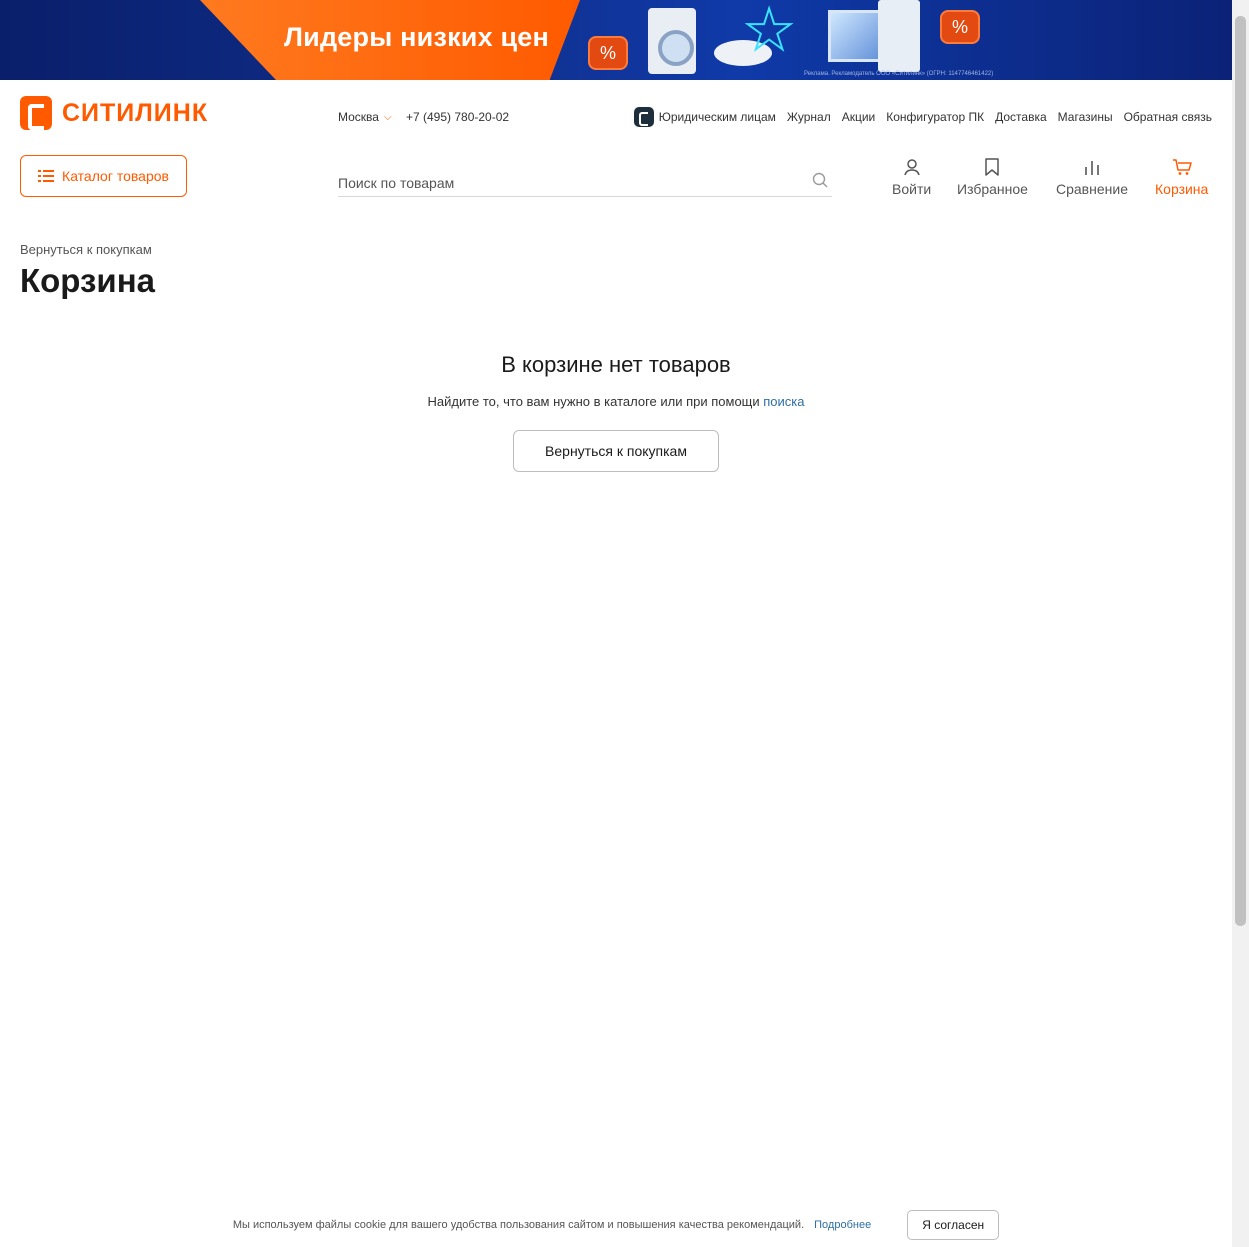 The width and height of the screenshot is (1249, 1247). Describe the element at coordinates (842, 1225) in the screenshot. I see `cookie-more-link: Подробнее` at that location.